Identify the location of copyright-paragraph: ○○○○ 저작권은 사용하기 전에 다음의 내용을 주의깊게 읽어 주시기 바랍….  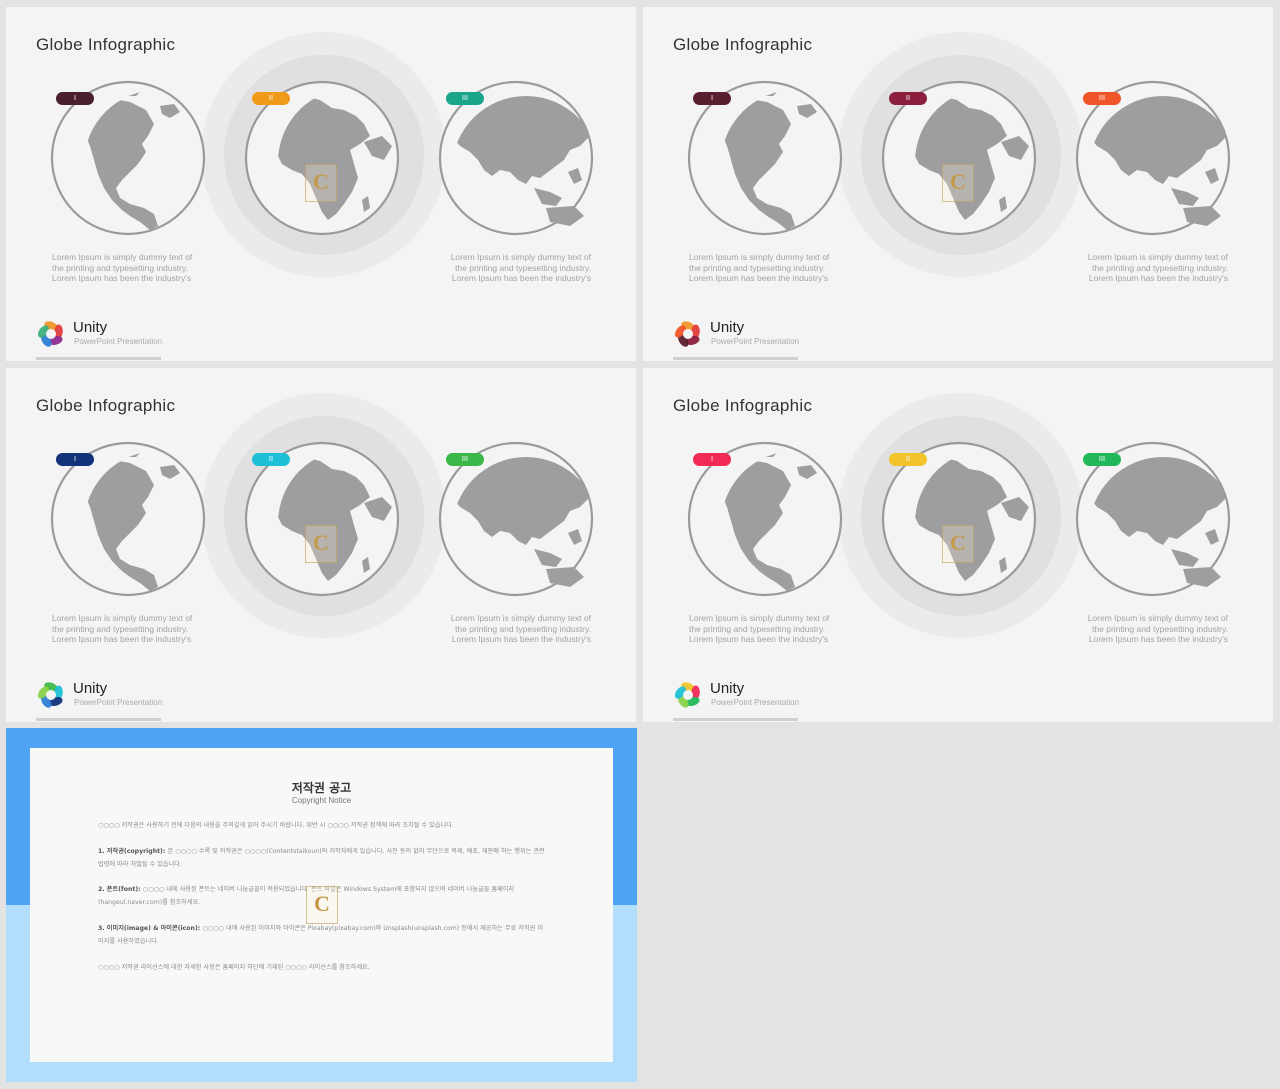
(276, 825).